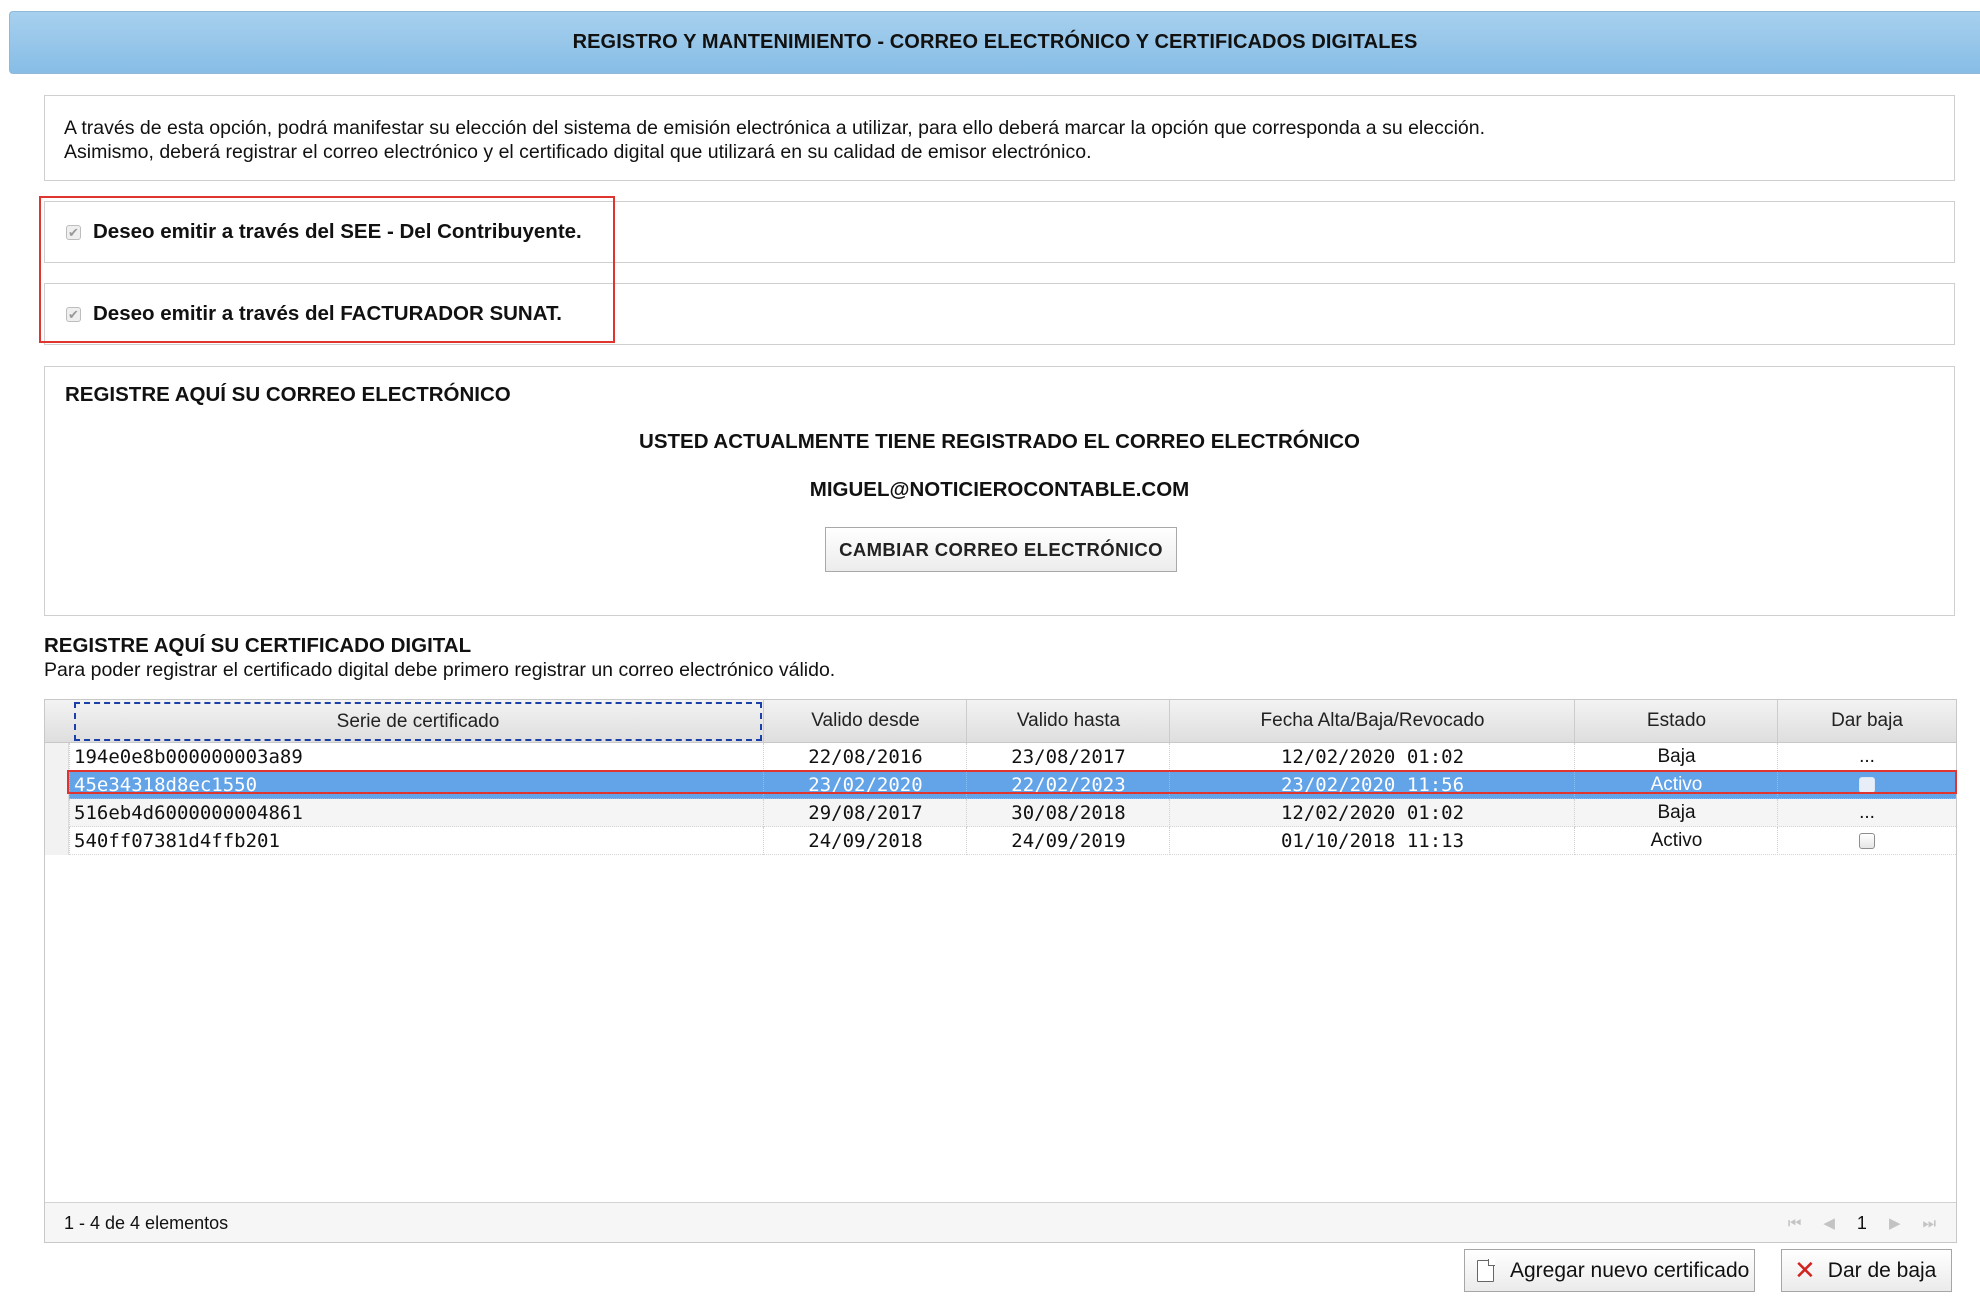 This screenshot has height=1298, width=1980. I want to click on email-address: MIGUEL@NOTICIEROCONTABLE.COM, so click(999, 489).